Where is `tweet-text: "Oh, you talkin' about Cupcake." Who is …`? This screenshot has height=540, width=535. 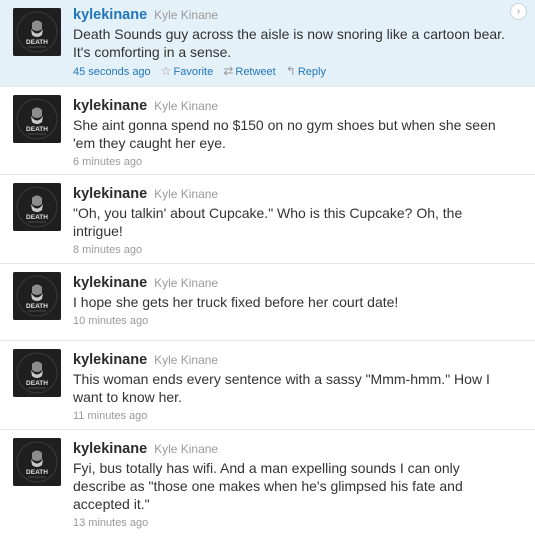
tweet-text: "Oh, you talkin' about Cupcake." Who is … is located at coordinates (268, 222).